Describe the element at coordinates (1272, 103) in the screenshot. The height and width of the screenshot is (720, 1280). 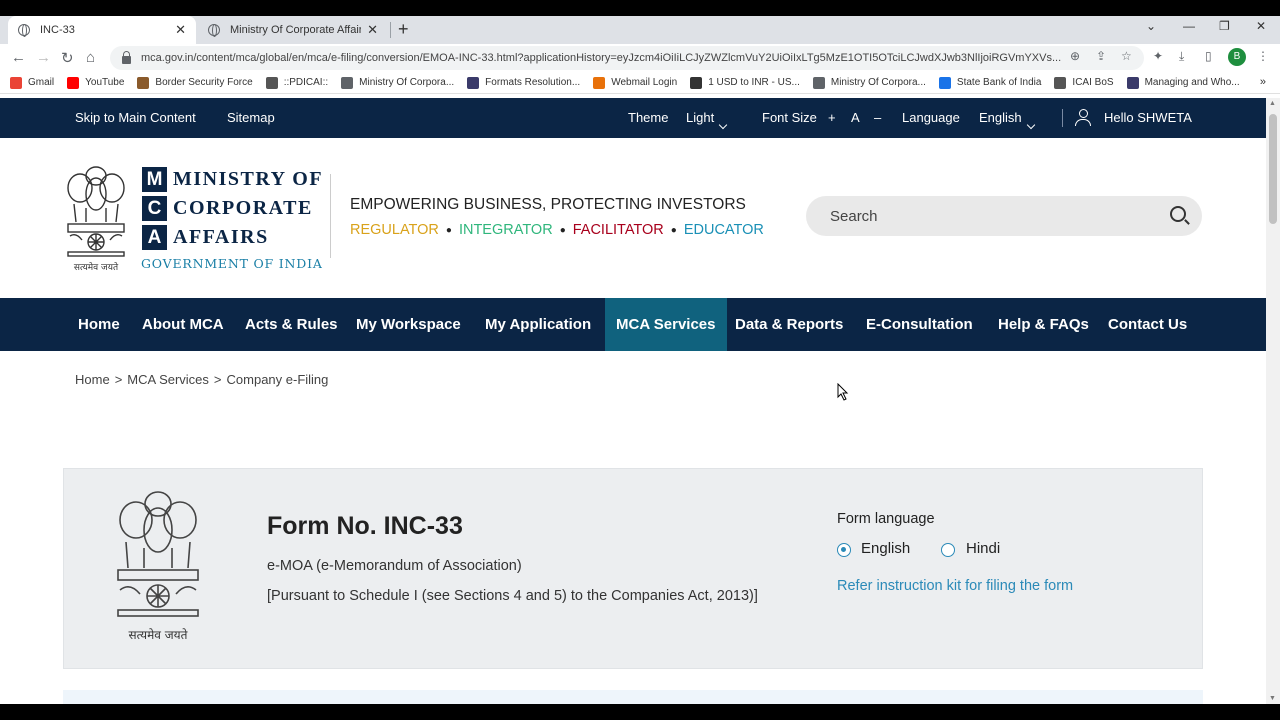
I see `scroll-up-icon: ▲` at that location.